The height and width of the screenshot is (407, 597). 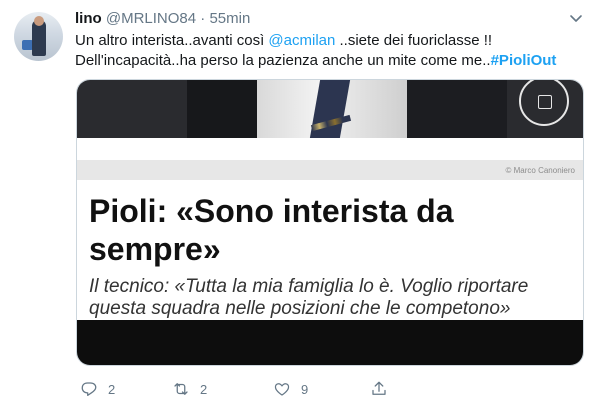 I want to click on photo-crop, so click(x=330, y=109).